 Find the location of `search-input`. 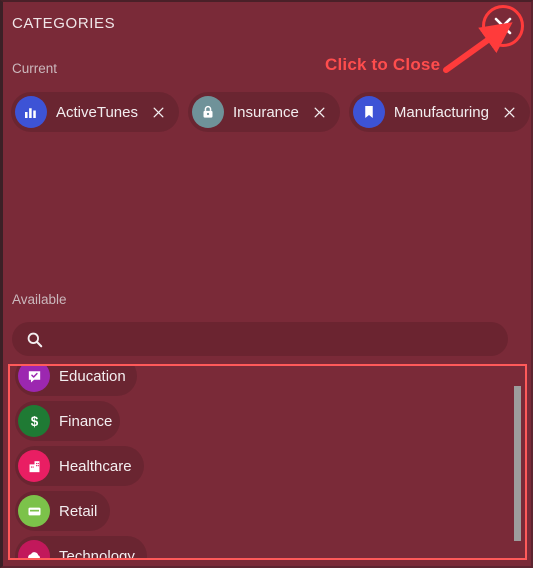

search-input is located at coordinates (276, 339).